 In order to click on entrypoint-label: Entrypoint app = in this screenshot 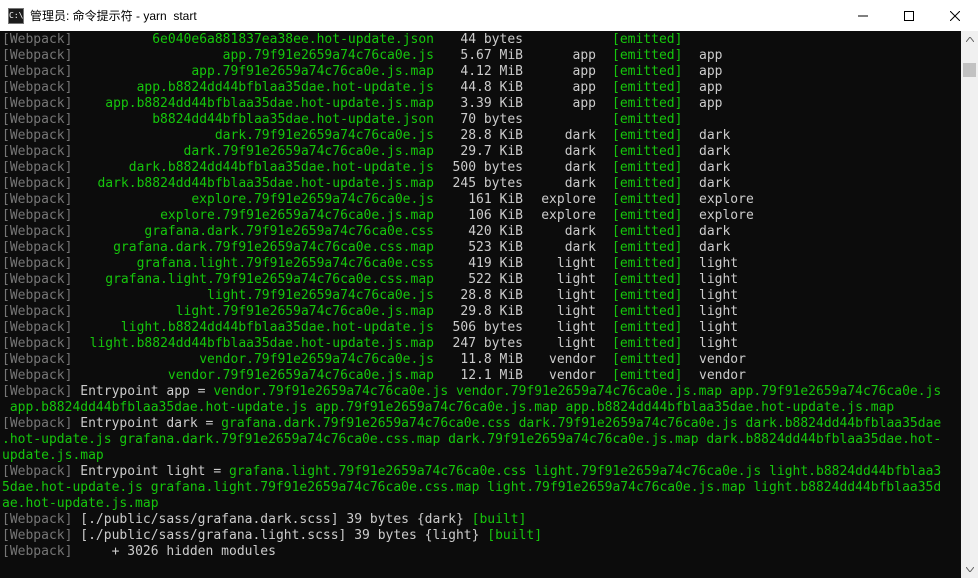, I will do `click(143, 391)`.